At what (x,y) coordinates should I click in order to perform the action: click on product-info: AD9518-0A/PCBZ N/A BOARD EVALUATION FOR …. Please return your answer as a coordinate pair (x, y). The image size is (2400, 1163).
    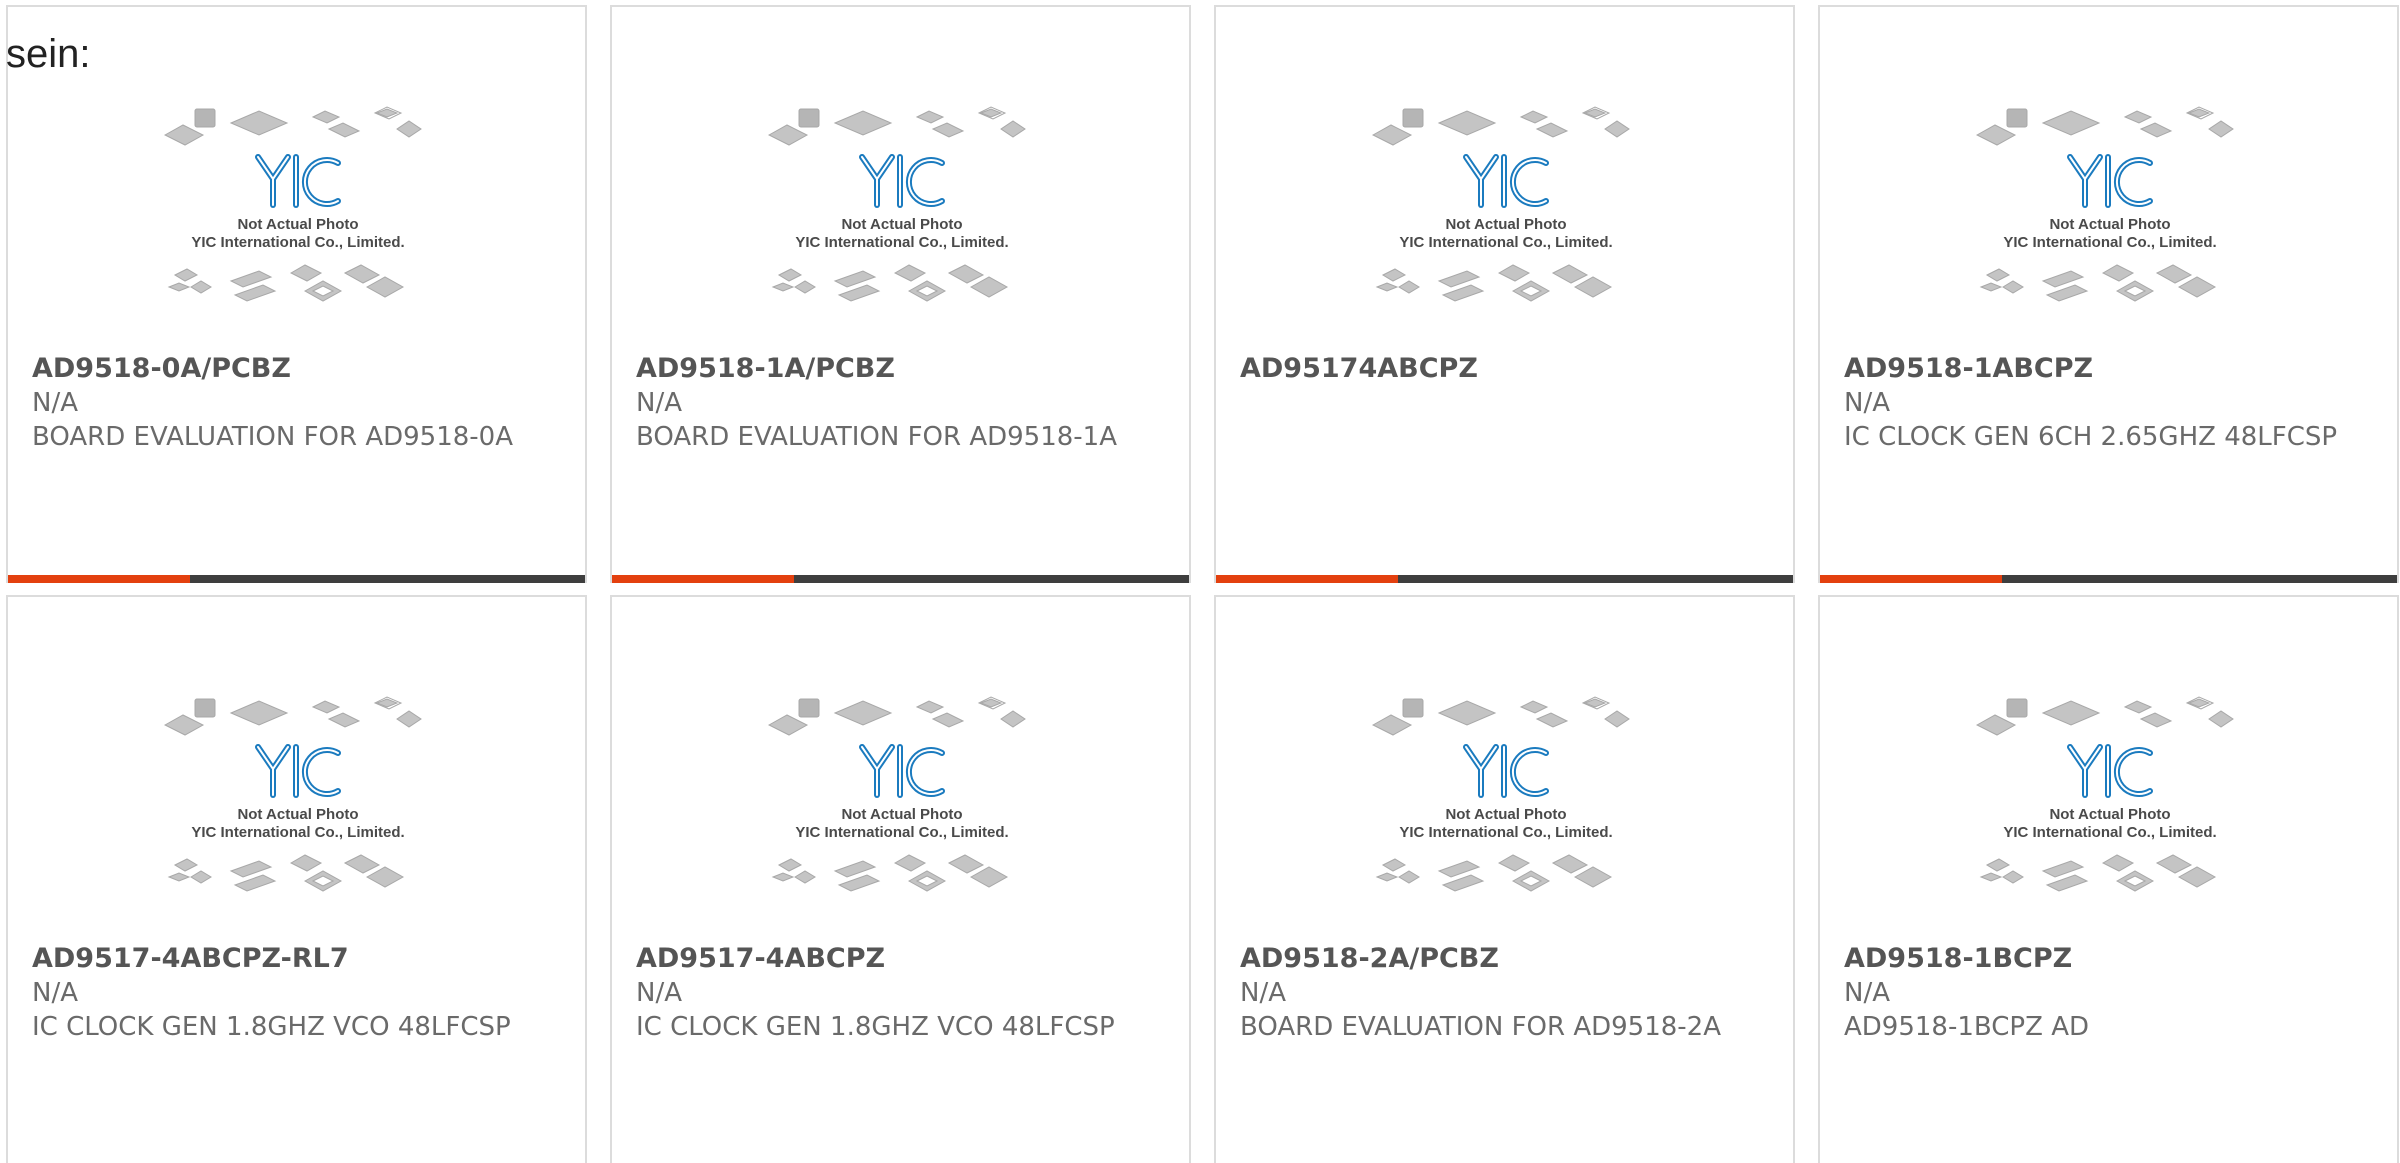
    Looking at the image, I should click on (296, 403).